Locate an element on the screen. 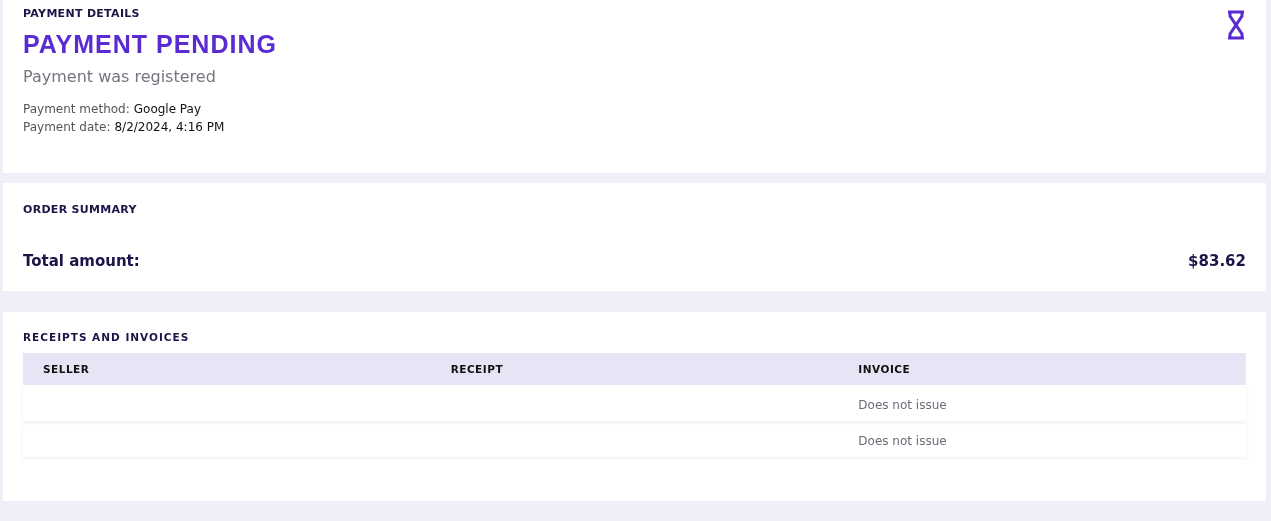 The height and width of the screenshot is (521, 1271). payment-status: PAYMENT PENDING is located at coordinates (150, 44).